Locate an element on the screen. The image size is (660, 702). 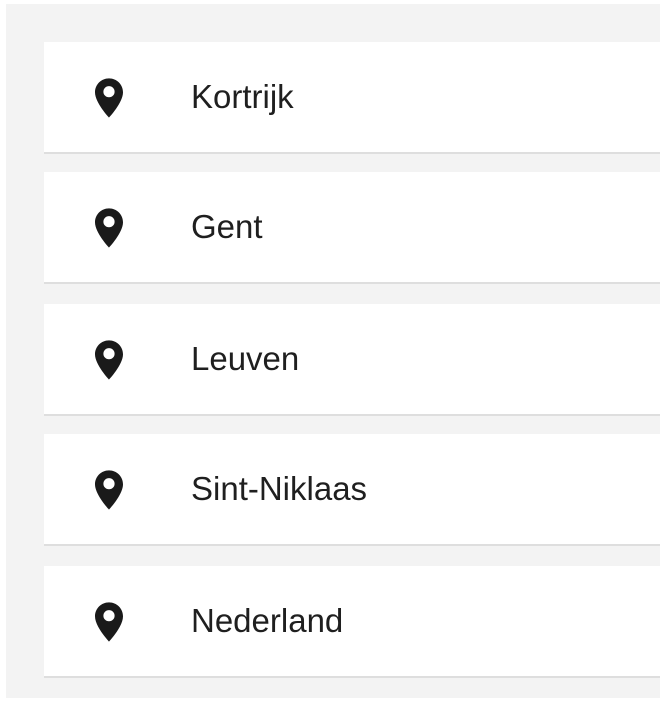
location-item-nederland: Nederland is located at coordinates (352, 622).